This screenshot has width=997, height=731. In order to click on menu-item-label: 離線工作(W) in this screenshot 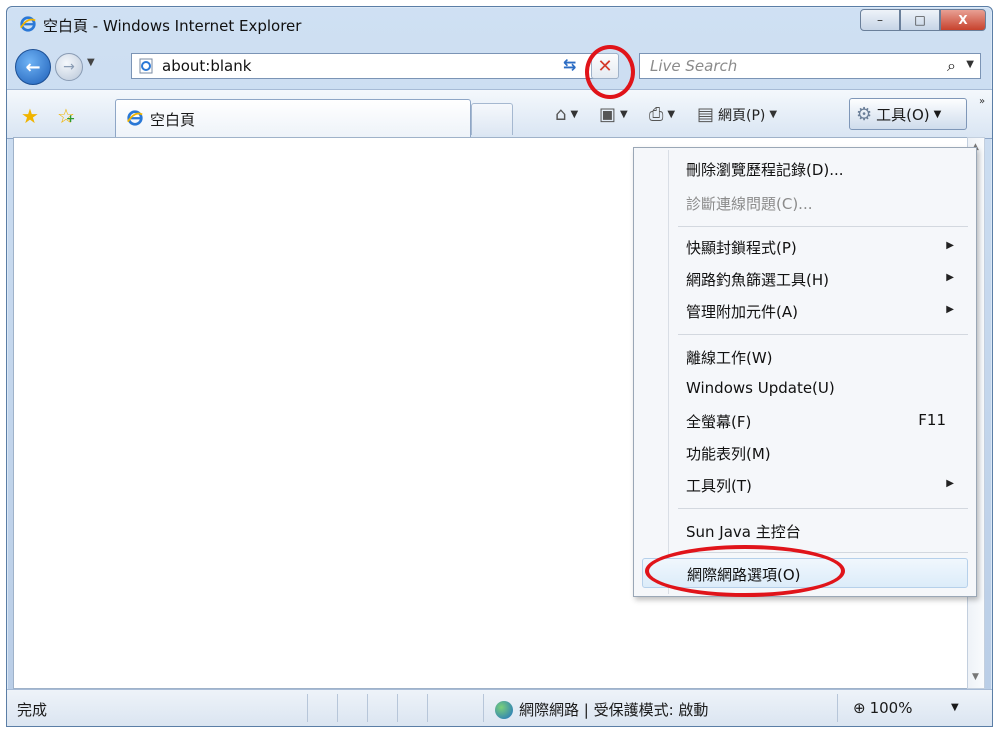, I will do `click(729, 358)`.